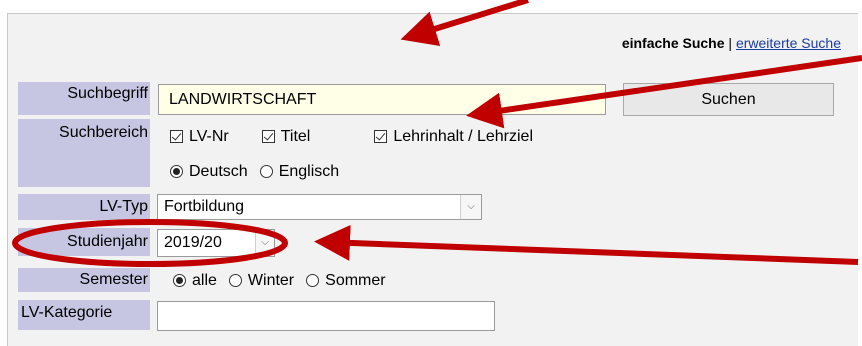  I want to click on suchbegriff-label: Suchbegriff, so click(84, 98).